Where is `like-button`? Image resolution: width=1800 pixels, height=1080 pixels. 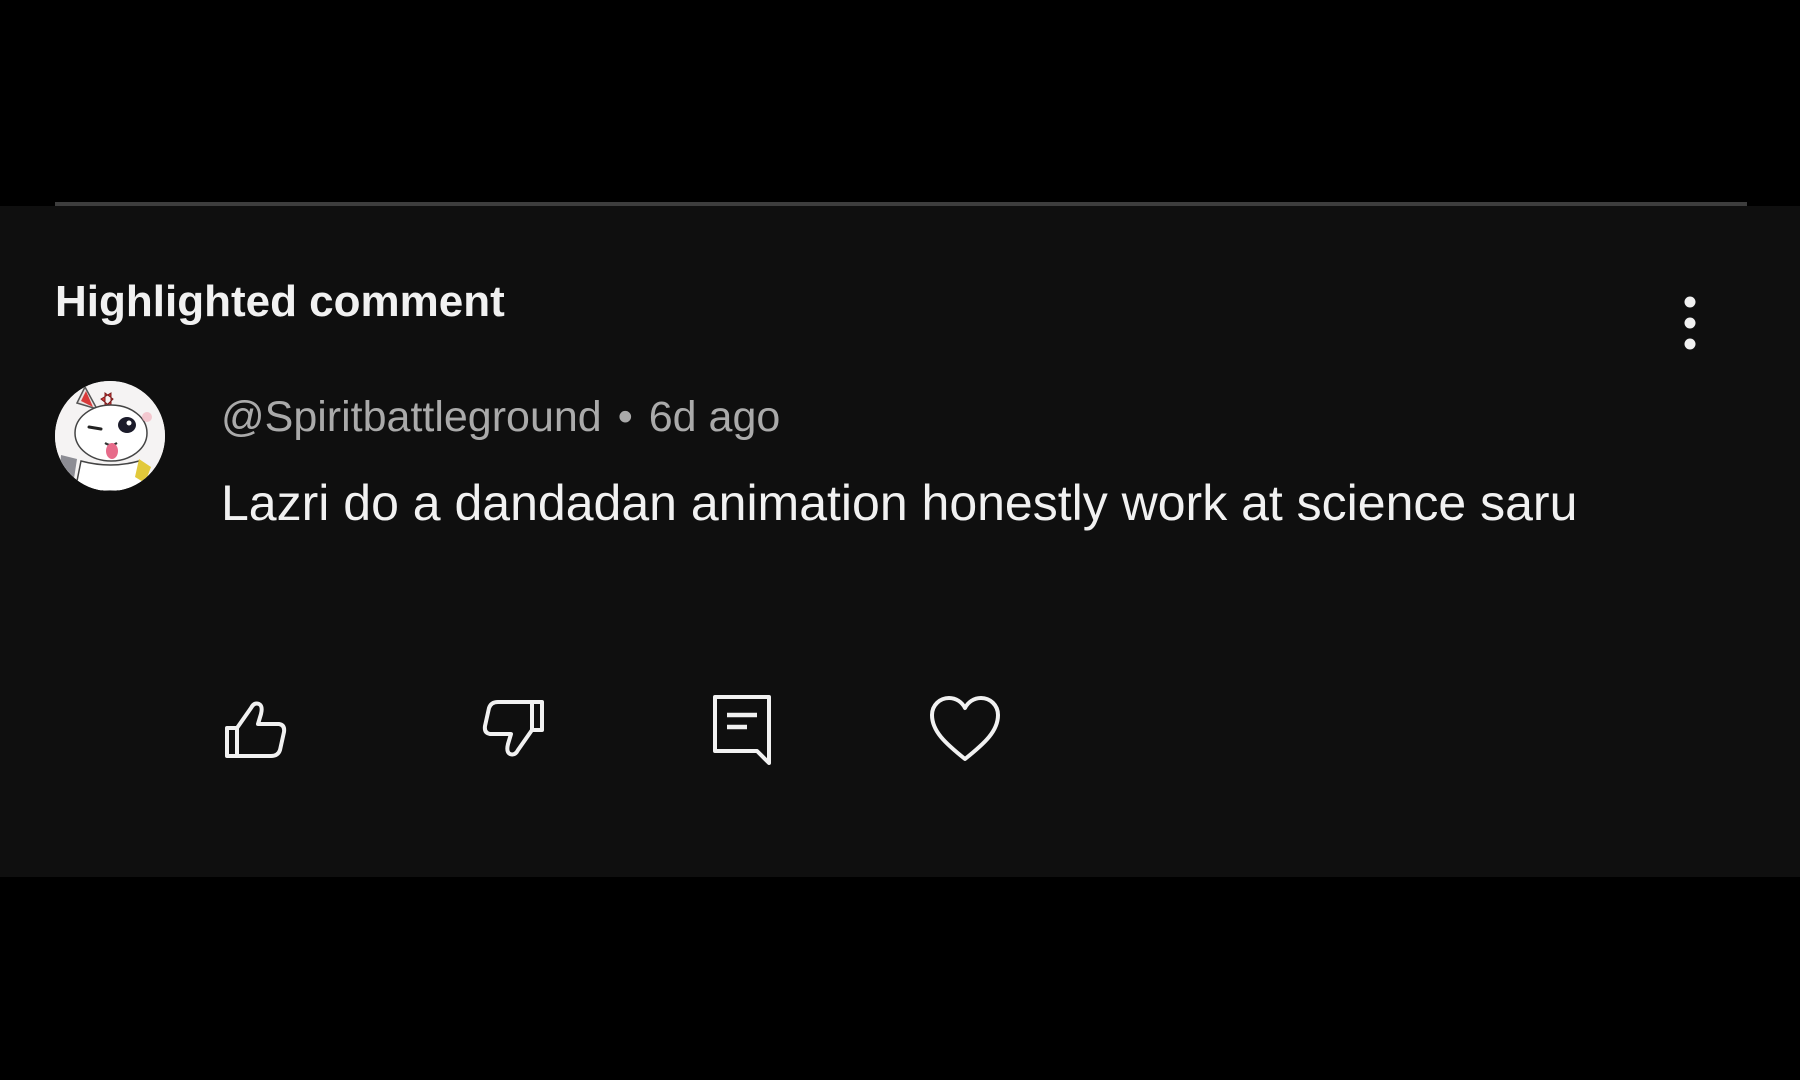
like-button is located at coordinates (256, 729).